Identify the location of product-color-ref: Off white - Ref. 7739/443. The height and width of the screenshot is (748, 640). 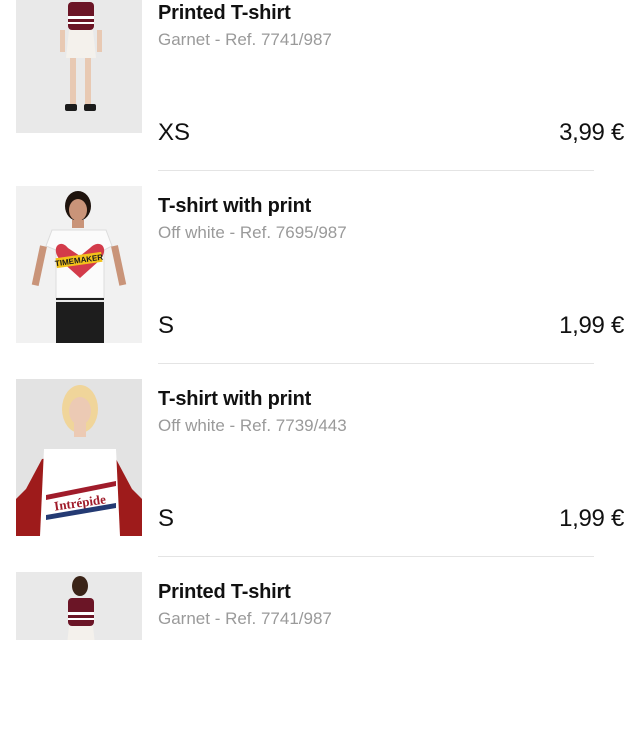
(252, 425).